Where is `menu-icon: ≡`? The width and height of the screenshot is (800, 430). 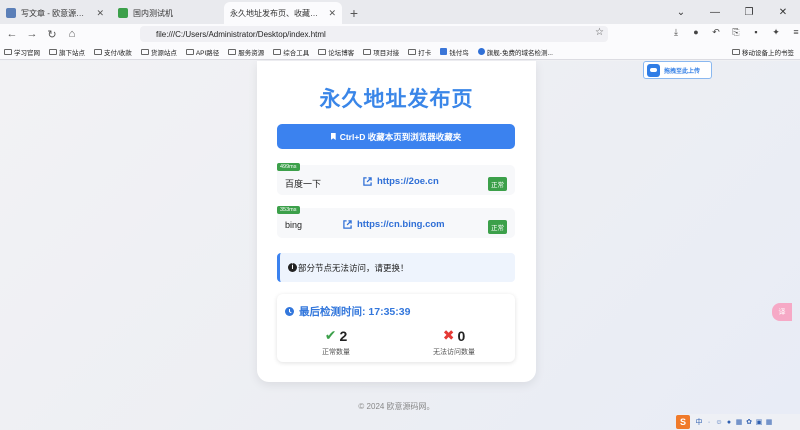
menu-icon: ≡ is located at coordinates (793, 32).